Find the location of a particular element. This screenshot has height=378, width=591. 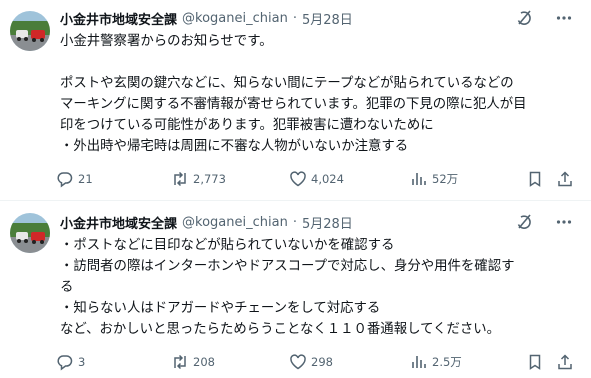

tweet-top-icons is located at coordinates (544, 222).